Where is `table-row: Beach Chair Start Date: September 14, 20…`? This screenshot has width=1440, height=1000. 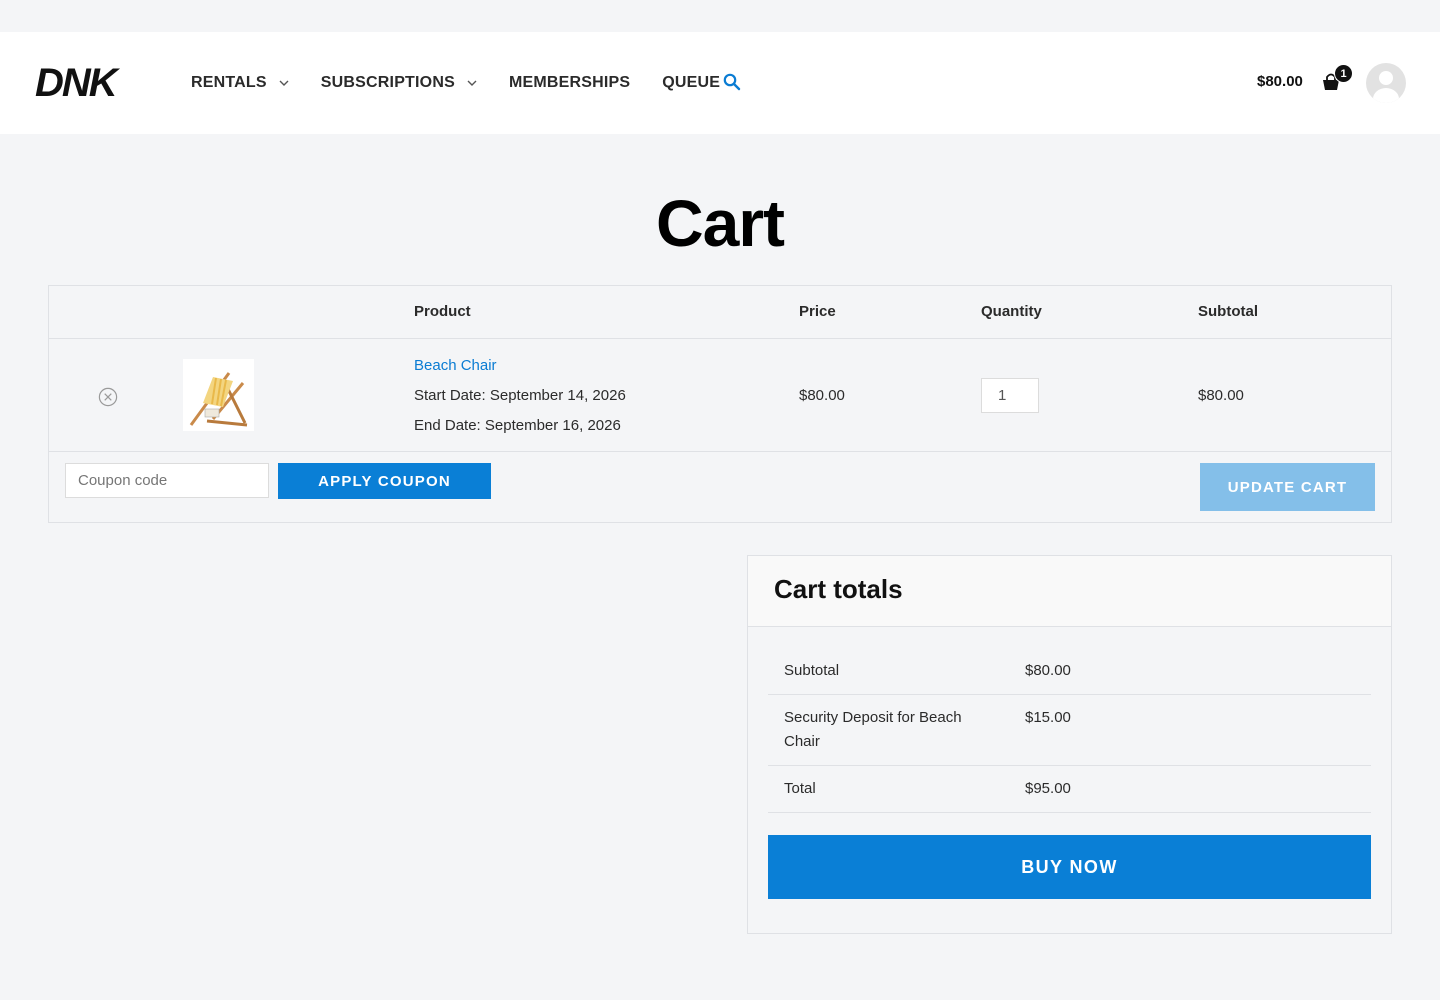
table-row: Beach Chair Start Date: September 14, 20… is located at coordinates (720, 395).